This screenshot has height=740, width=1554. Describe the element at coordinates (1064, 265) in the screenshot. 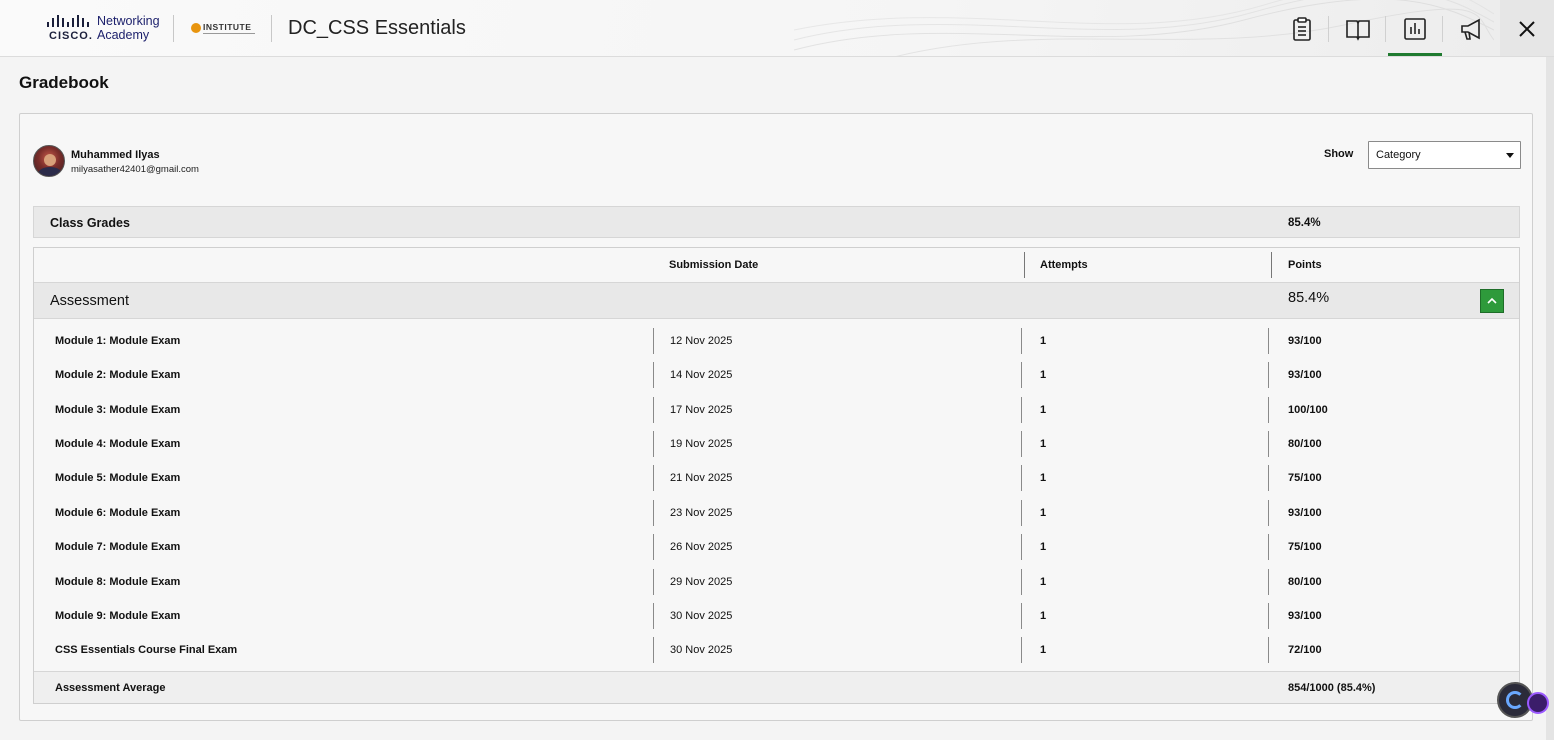

I see `header-attempts: Attempts` at that location.